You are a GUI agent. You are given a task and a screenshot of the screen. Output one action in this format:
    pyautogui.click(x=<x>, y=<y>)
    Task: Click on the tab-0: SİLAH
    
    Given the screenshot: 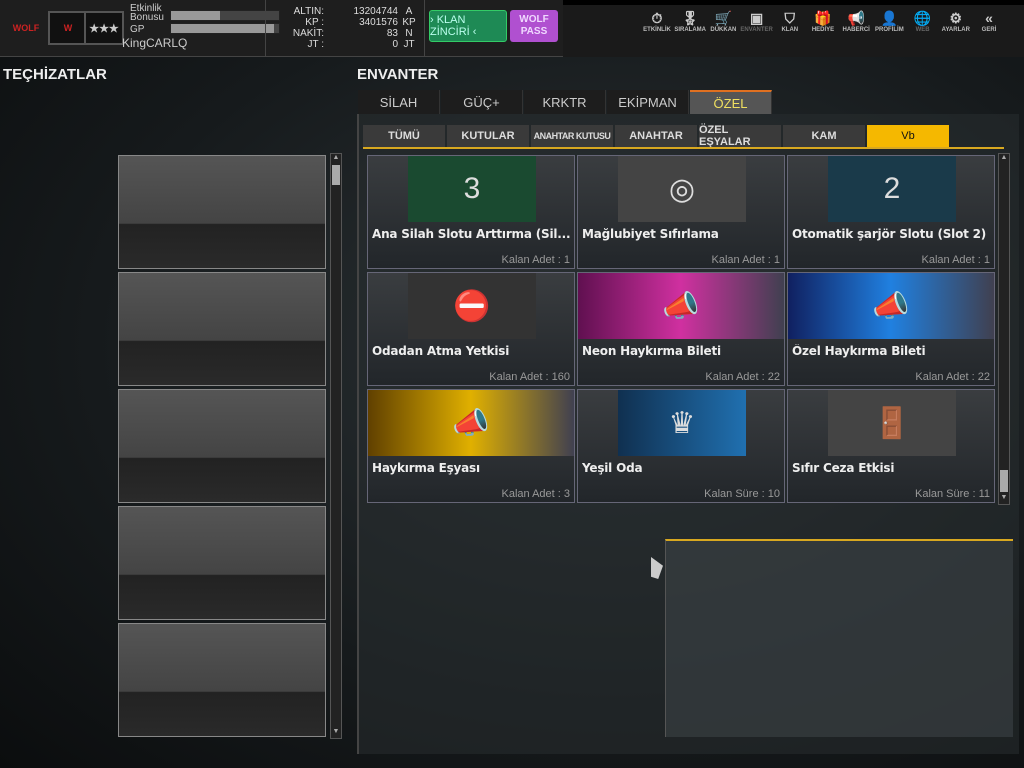 What is the action you would take?
    pyautogui.click(x=399, y=102)
    